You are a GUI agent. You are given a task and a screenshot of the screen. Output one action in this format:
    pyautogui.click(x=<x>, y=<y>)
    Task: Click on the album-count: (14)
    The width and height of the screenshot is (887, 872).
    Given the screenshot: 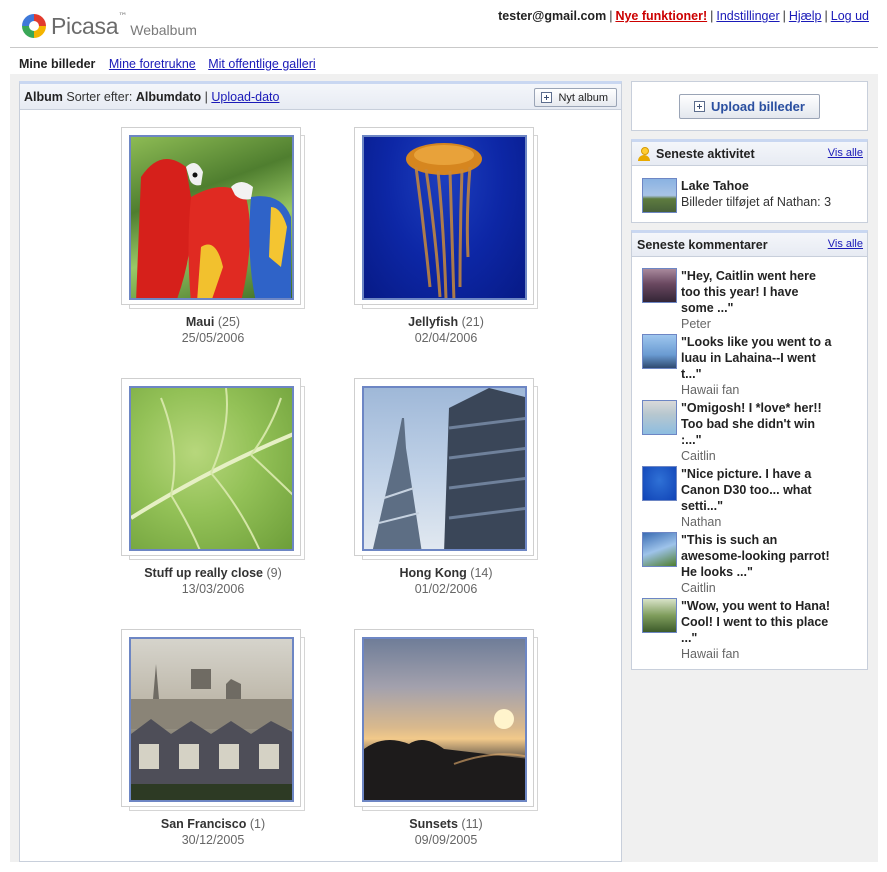 What is the action you would take?
    pyautogui.click(x=481, y=573)
    